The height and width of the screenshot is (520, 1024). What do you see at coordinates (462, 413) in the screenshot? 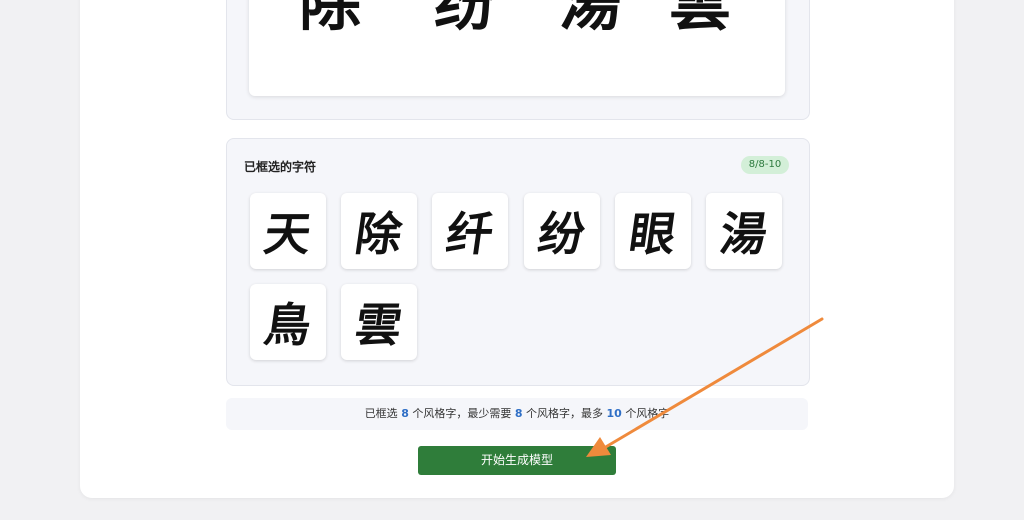
I see `info-mid-1: 个风格字，最少需要` at bounding box center [462, 413].